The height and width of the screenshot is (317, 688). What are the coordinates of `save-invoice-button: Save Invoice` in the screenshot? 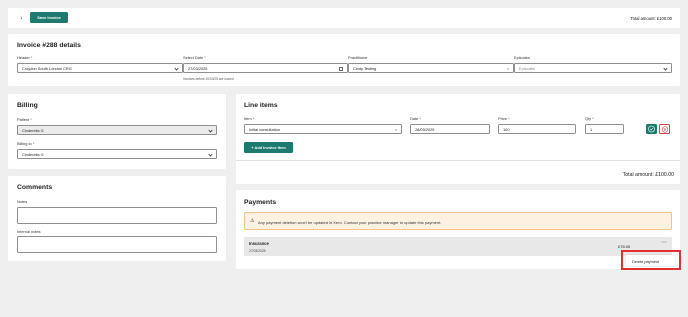 It's located at (49, 17).